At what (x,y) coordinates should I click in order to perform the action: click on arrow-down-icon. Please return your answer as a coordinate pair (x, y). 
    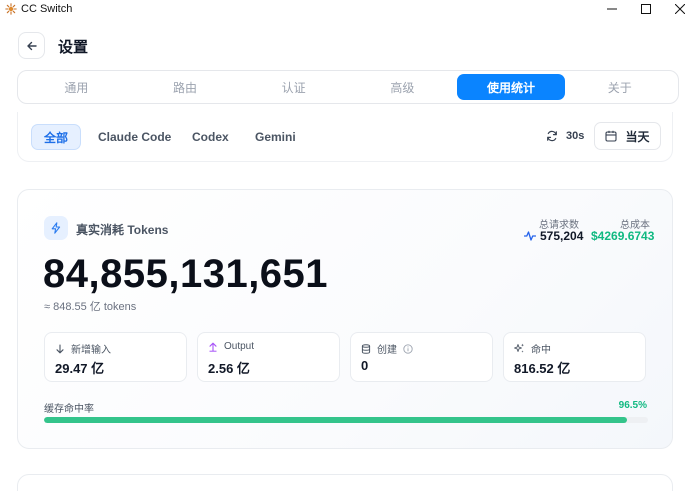
    Looking at the image, I should click on (60, 348).